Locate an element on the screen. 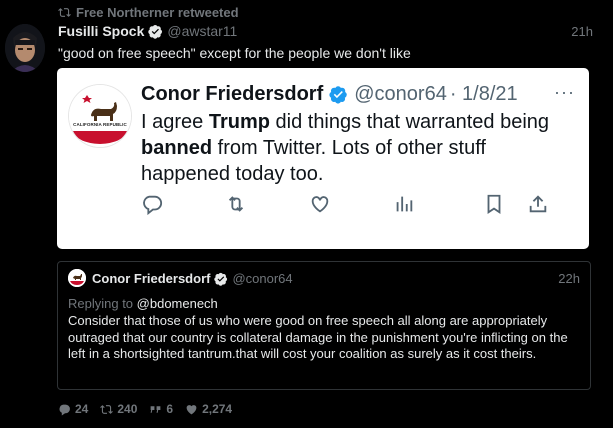  replying-prefix: Replying to is located at coordinates (102, 303).